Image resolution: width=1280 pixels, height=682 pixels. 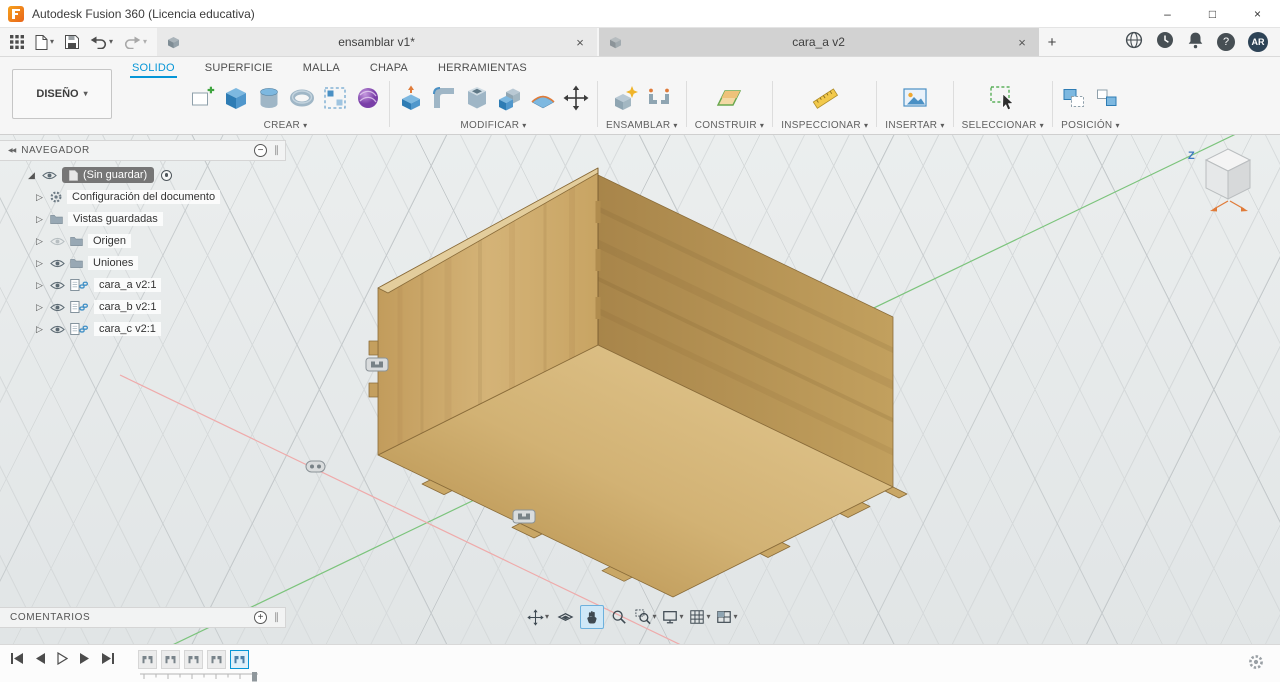 What do you see at coordinates (1003, 125) in the screenshot?
I see `group-label-seleccionar: SELECCIONAR ▾` at bounding box center [1003, 125].